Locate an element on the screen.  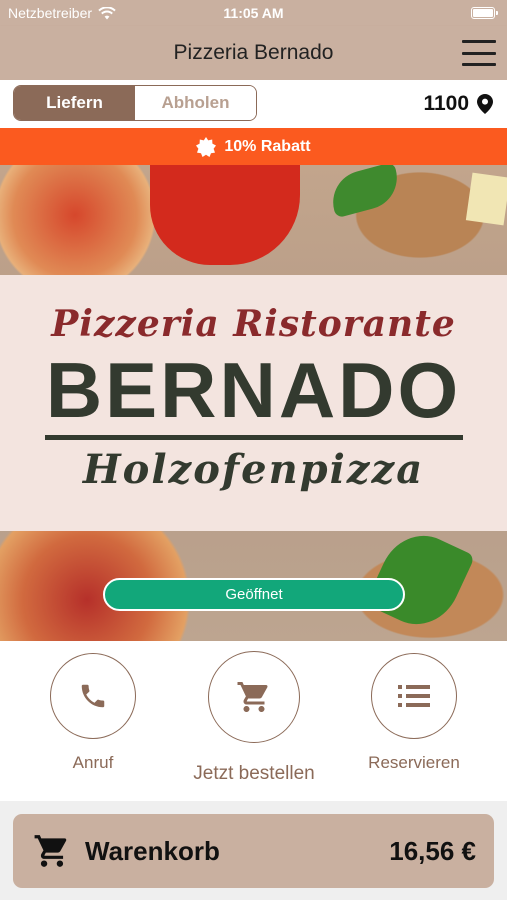
delivery-option-liefern: Liefern is located at coordinates (74, 103).